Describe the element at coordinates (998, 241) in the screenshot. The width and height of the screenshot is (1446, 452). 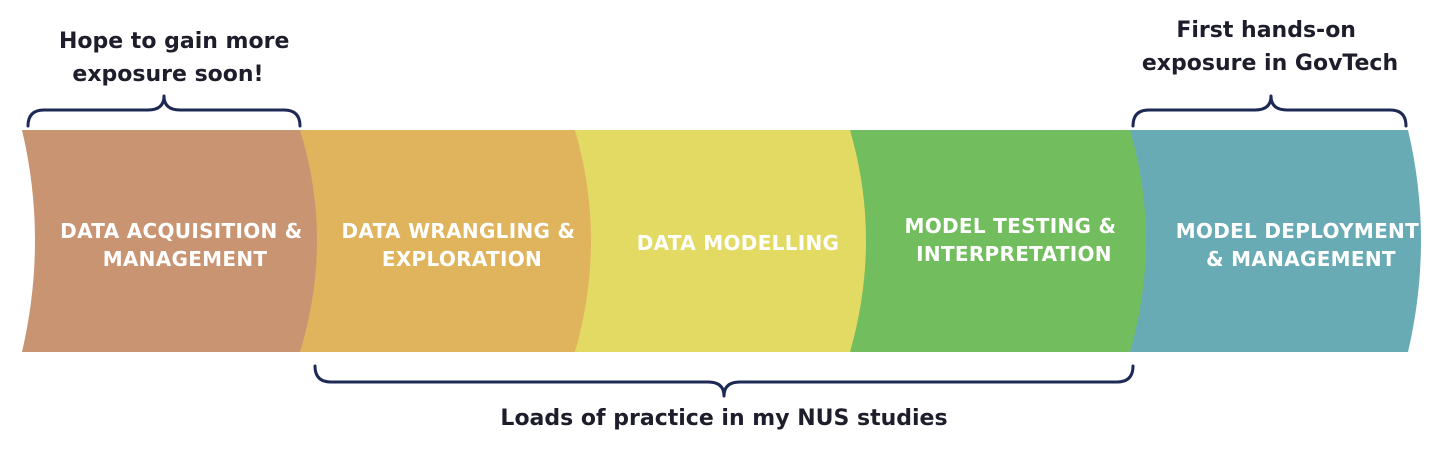
I see `segment-model-testing` at that location.